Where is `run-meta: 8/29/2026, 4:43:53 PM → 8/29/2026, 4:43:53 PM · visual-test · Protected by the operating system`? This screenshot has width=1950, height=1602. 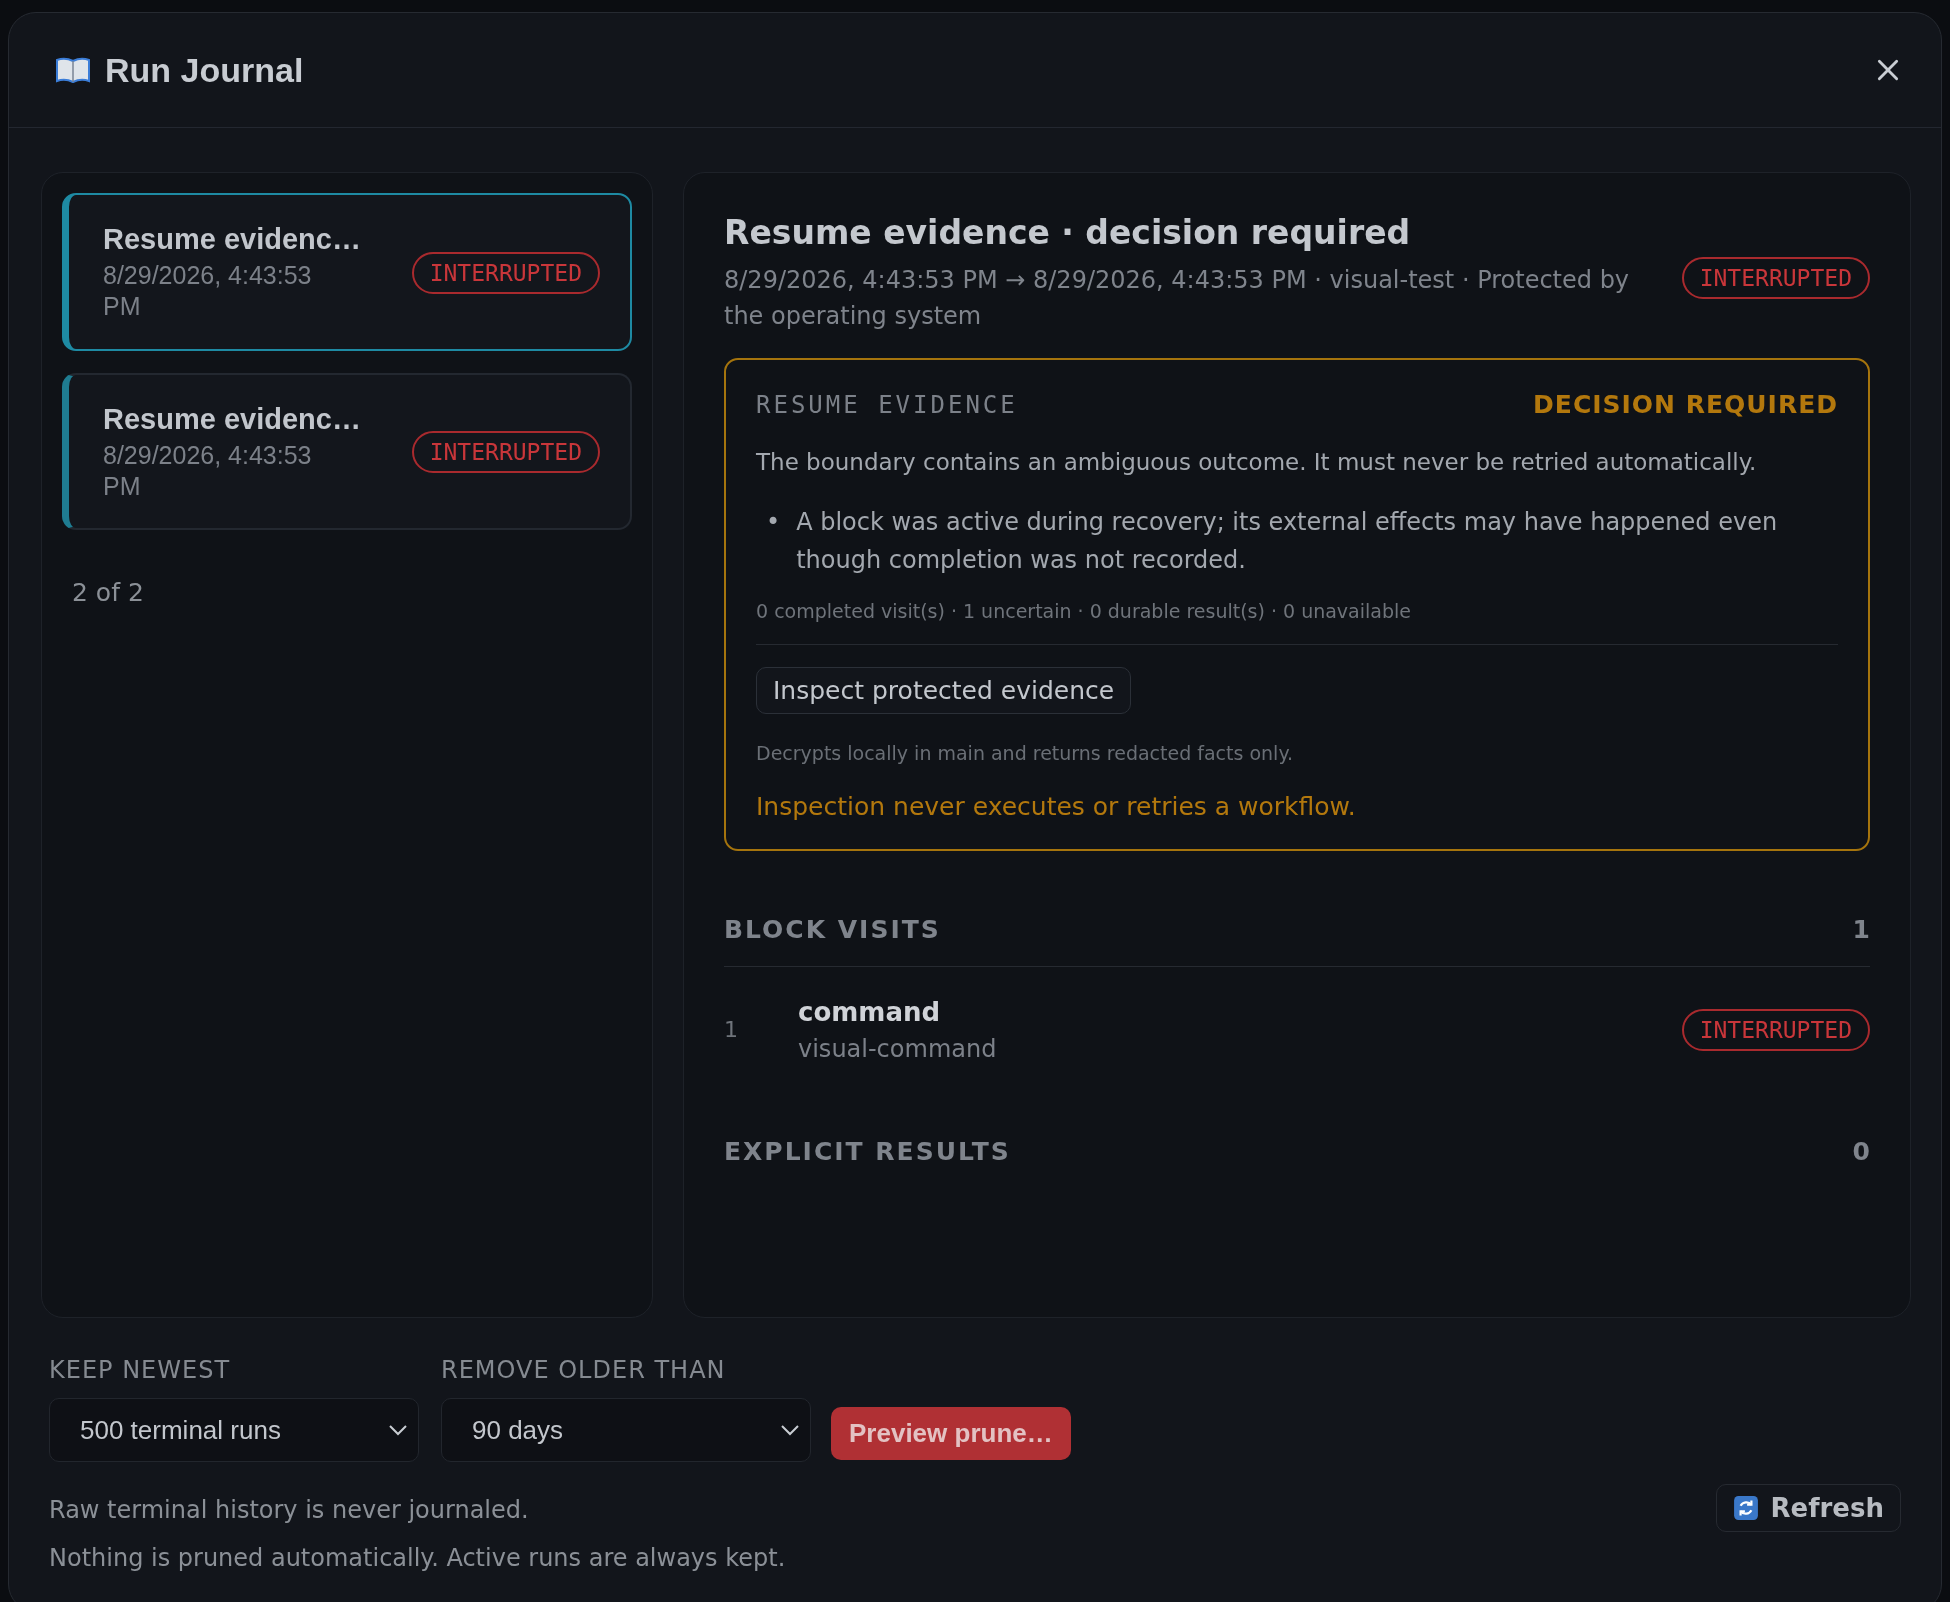 run-meta: 8/29/2026, 4:43:53 PM → 8/29/2026, 4:43:53 PM · visual-test · Protected by the operating system is located at coordinates (1177, 298).